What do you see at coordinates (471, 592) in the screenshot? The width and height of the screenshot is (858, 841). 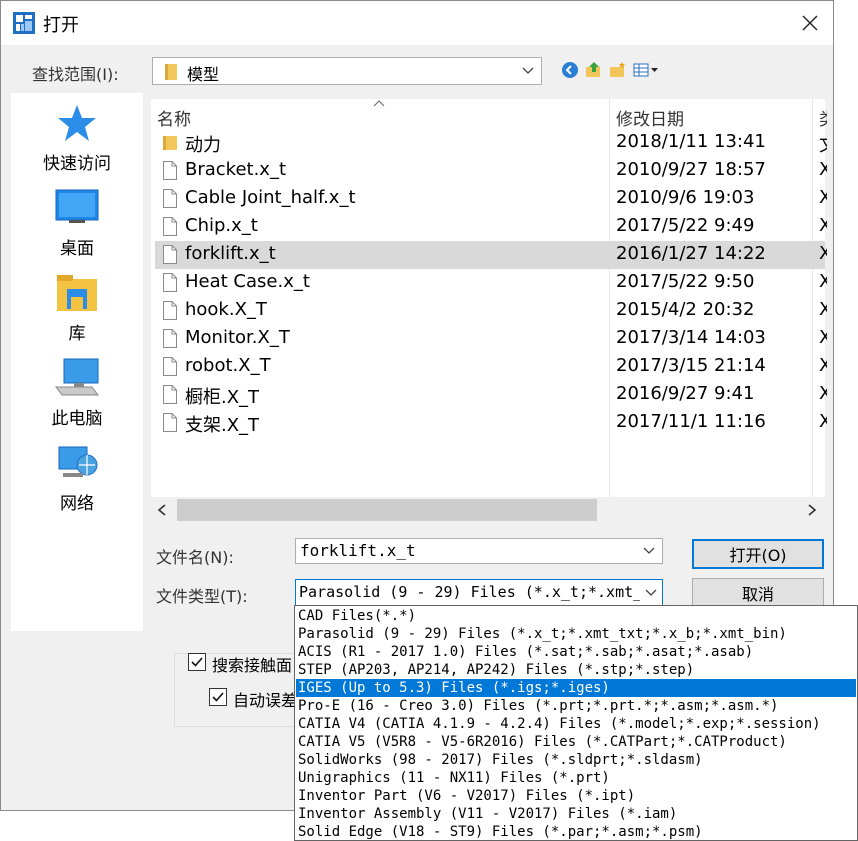 I see `filetype-value: Parasolid (9 - 29) Files (*.x_t;*.xmt_` at bounding box center [471, 592].